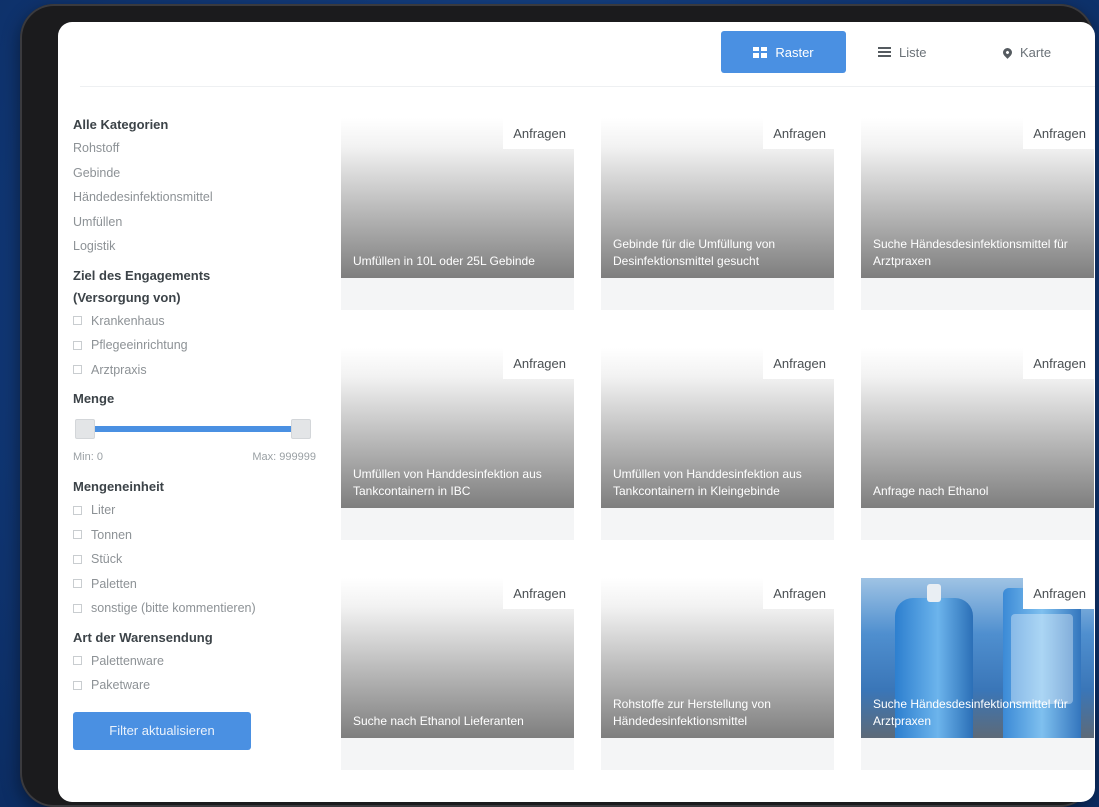 This screenshot has height=807, width=1099. What do you see at coordinates (284, 457) in the screenshot?
I see `menge-max-label: Max: 999999` at bounding box center [284, 457].